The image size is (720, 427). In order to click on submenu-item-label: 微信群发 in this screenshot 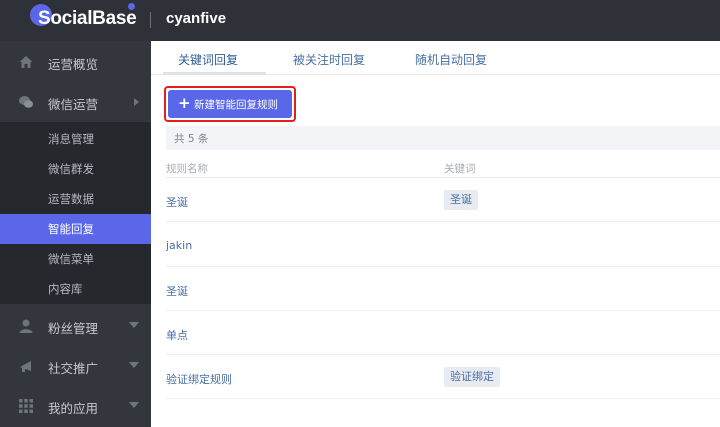, I will do `click(71, 169)`.